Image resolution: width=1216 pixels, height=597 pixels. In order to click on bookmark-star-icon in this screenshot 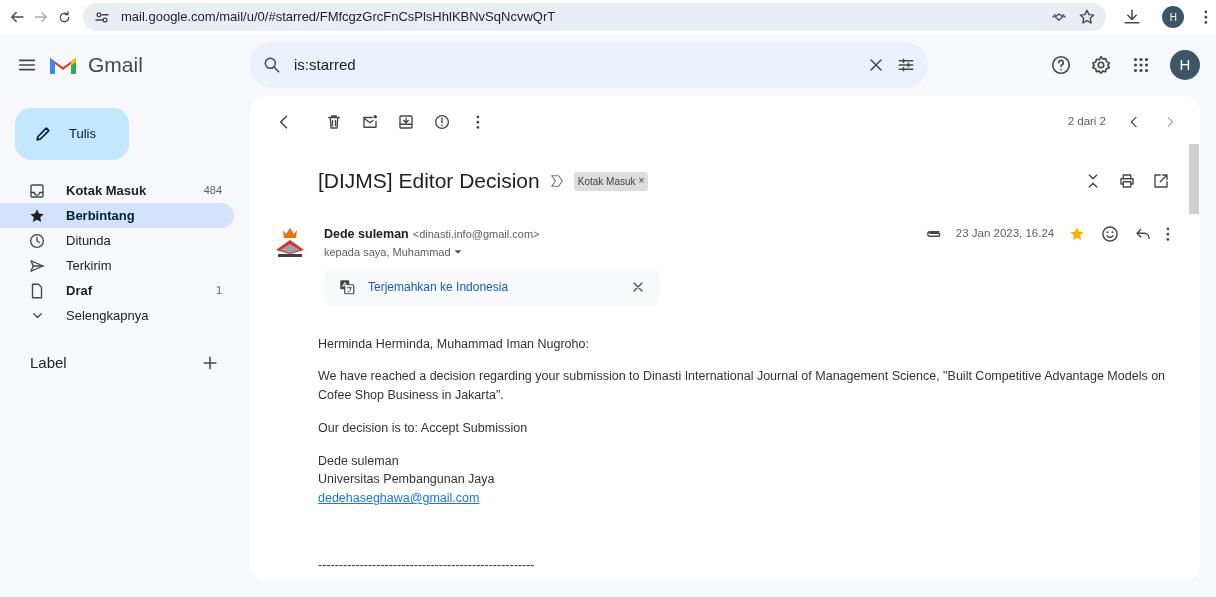, I will do `click(1087, 17)`.